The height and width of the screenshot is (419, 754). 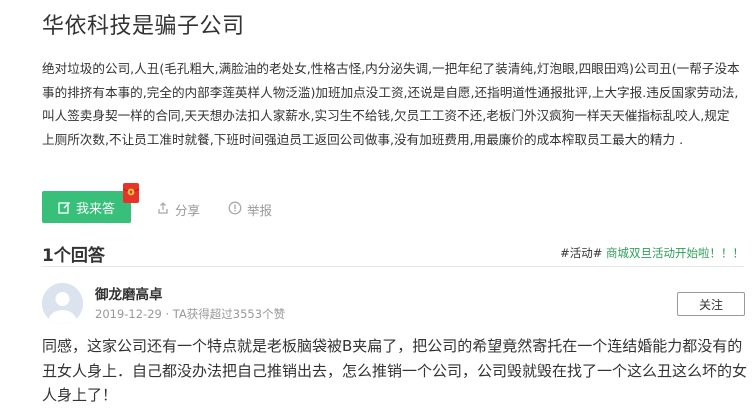 What do you see at coordinates (675, 253) in the screenshot?
I see `promo-link: 商城双旦活动开始啦！！！` at bounding box center [675, 253].